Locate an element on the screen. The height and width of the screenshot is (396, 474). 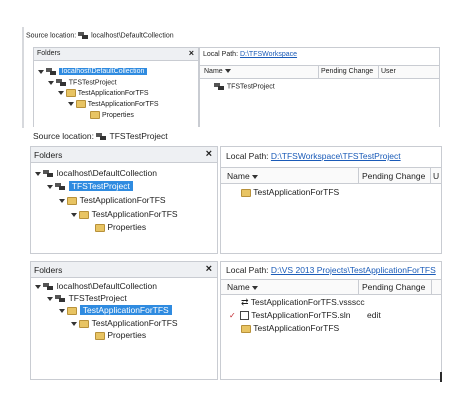
folders-header: Folders × is located at coordinates (124, 155).